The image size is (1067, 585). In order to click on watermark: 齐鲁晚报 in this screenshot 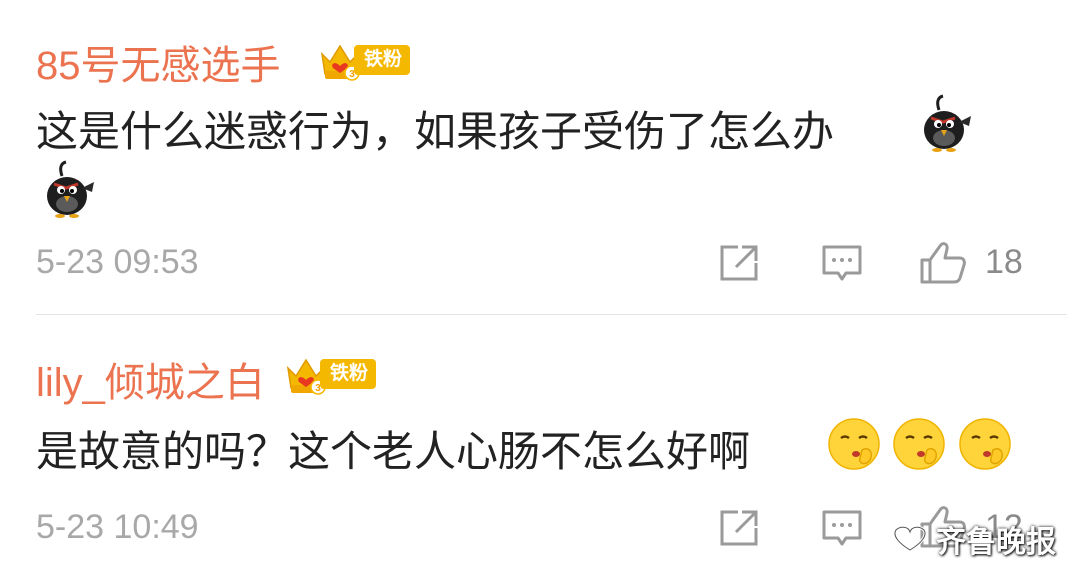, I will do `click(973, 539)`.